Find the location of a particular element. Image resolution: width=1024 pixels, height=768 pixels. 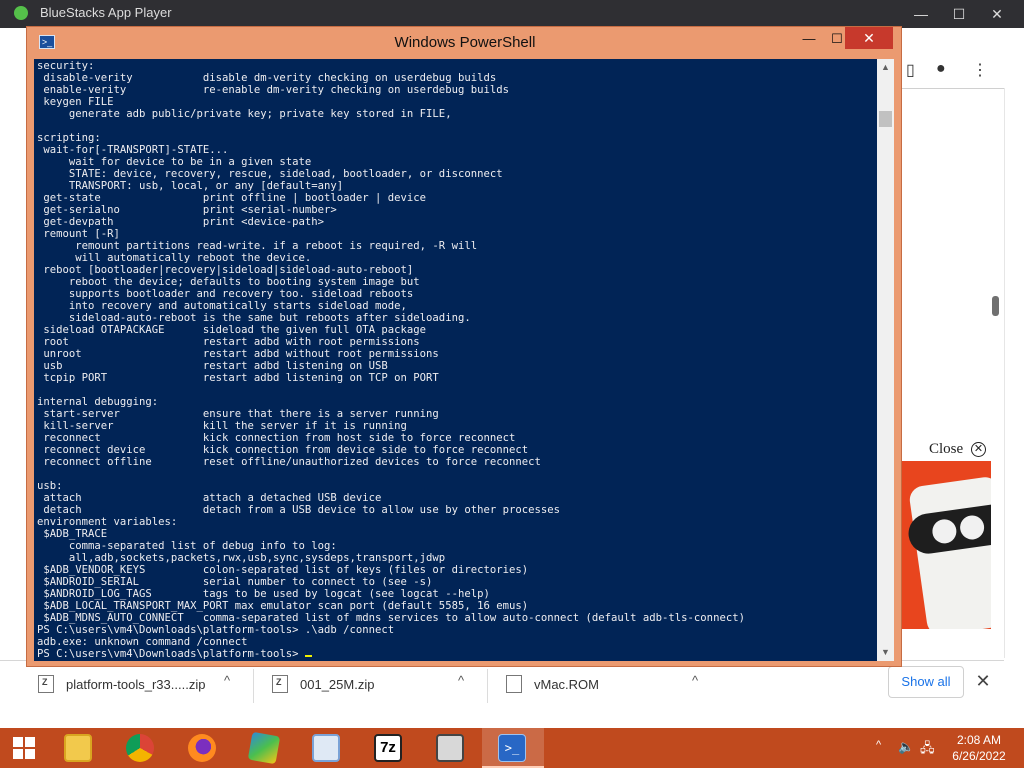

minimize-button: — is located at coordinates (809, 39).